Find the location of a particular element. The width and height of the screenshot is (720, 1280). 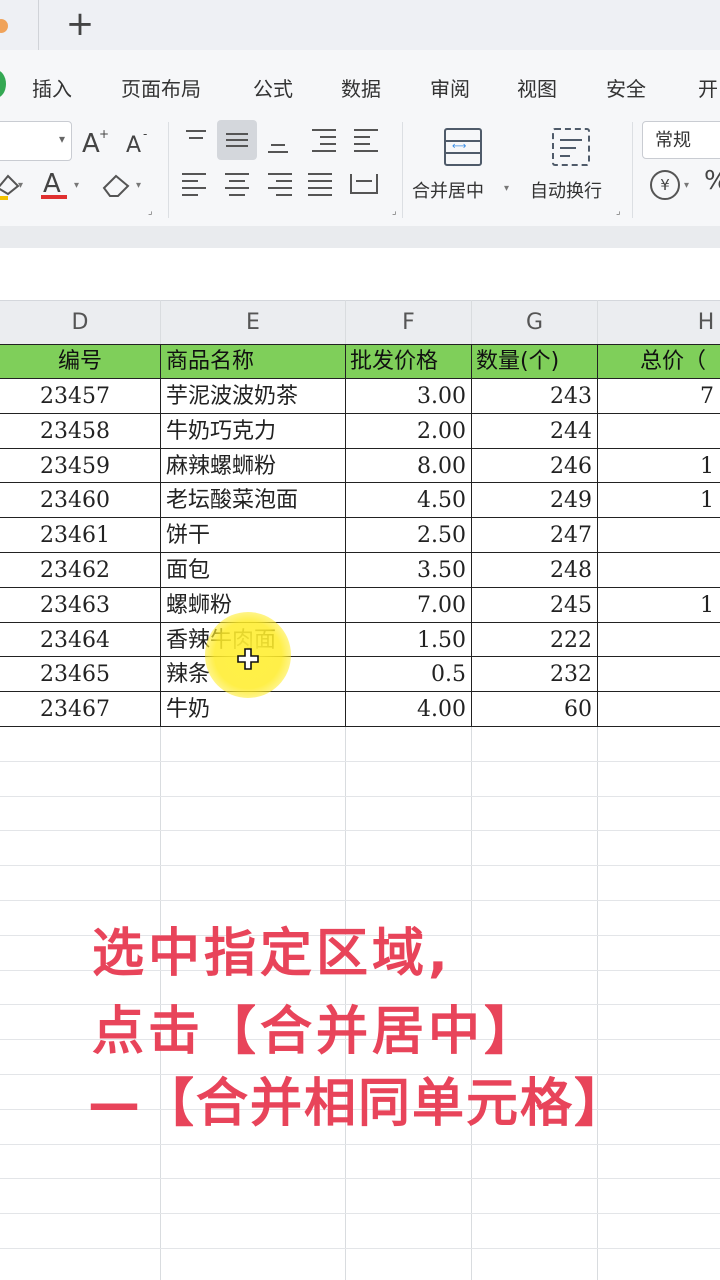

percent-format-icon: % is located at coordinates (712, 181).